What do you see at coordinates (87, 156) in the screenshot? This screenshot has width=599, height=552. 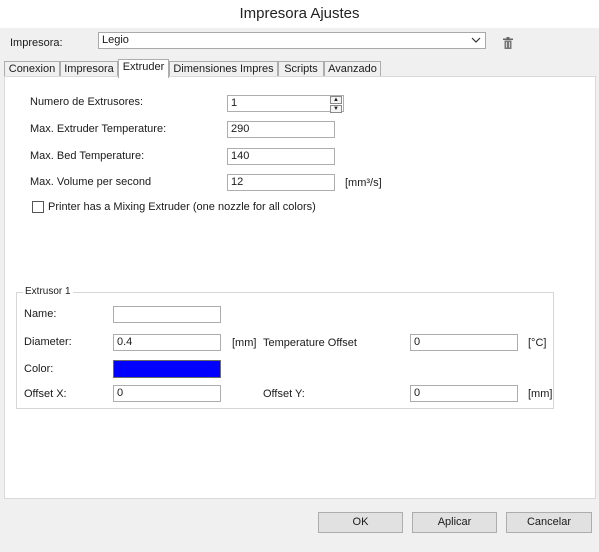 I see `max-bed-temp-label: Max. Bed Temperature:` at bounding box center [87, 156].